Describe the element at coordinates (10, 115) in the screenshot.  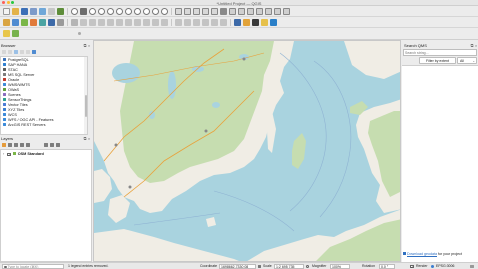
I see `browser-item: WCS` at that location.